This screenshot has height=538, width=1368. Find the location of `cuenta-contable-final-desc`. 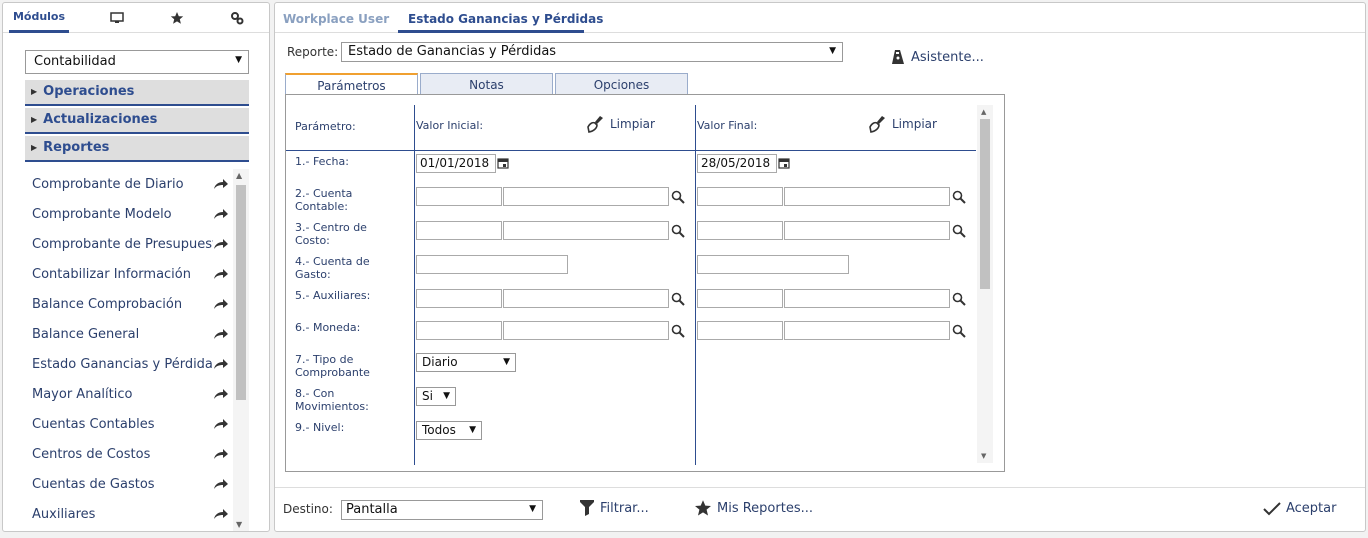

cuenta-contable-final-desc is located at coordinates (867, 196).